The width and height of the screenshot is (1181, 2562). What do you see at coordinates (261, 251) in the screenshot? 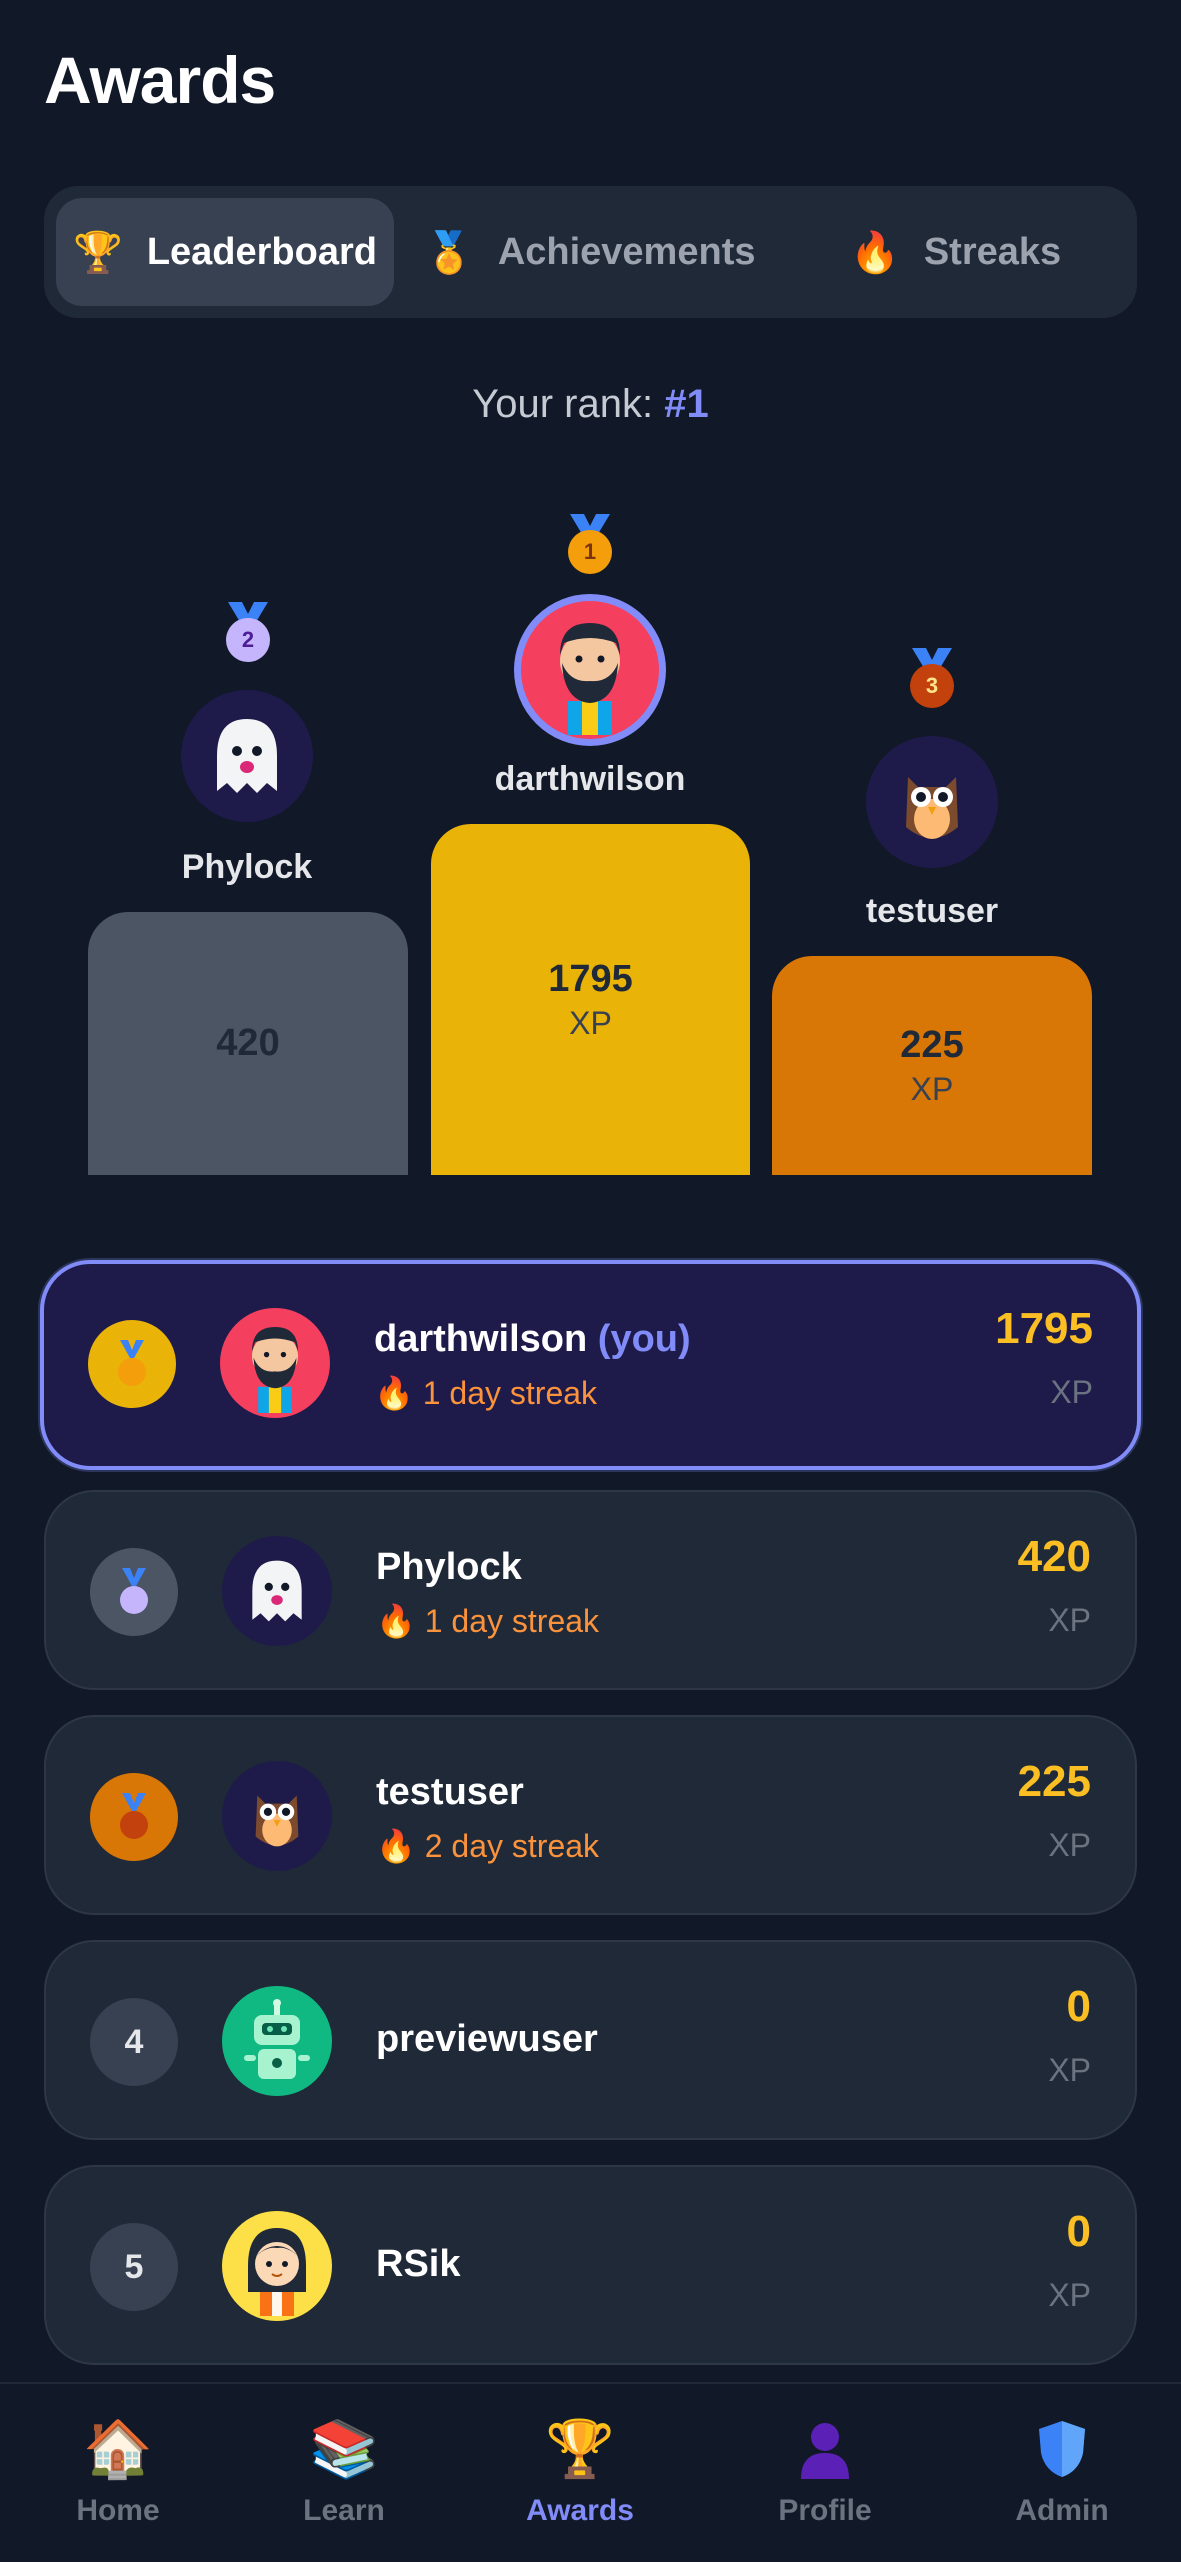
I see `tab-leaderboard-label: Leaderboard` at bounding box center [261, 251].